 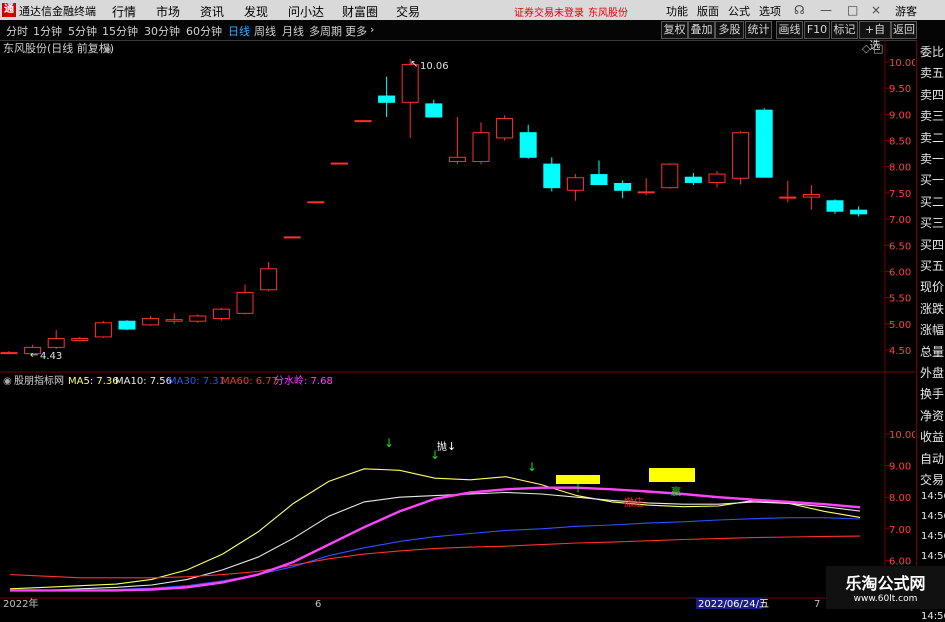 What do you see at coordinates (306, 11) in the screenshot?
I see `menu-wenxiaoda: 问小达` at bounding box center [306, 11].